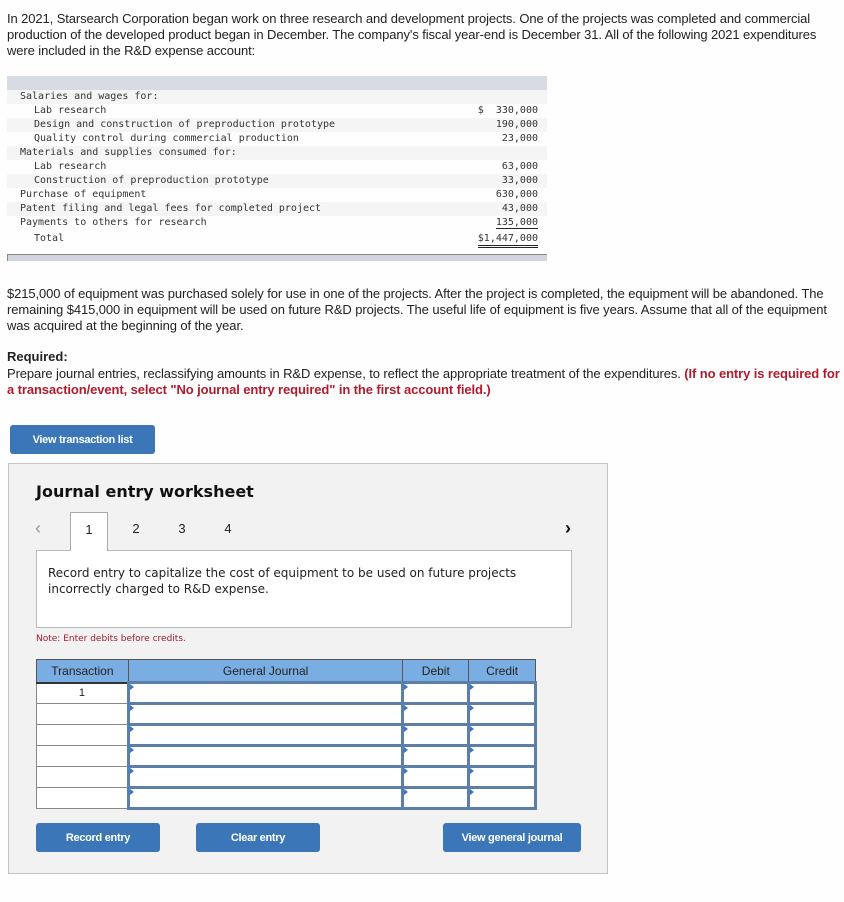 This screenshot has height=902, width=844. Describe the element at coordinates (38, 528) in the screenshot. I see `chevron-left-icon: ‹` at that location.